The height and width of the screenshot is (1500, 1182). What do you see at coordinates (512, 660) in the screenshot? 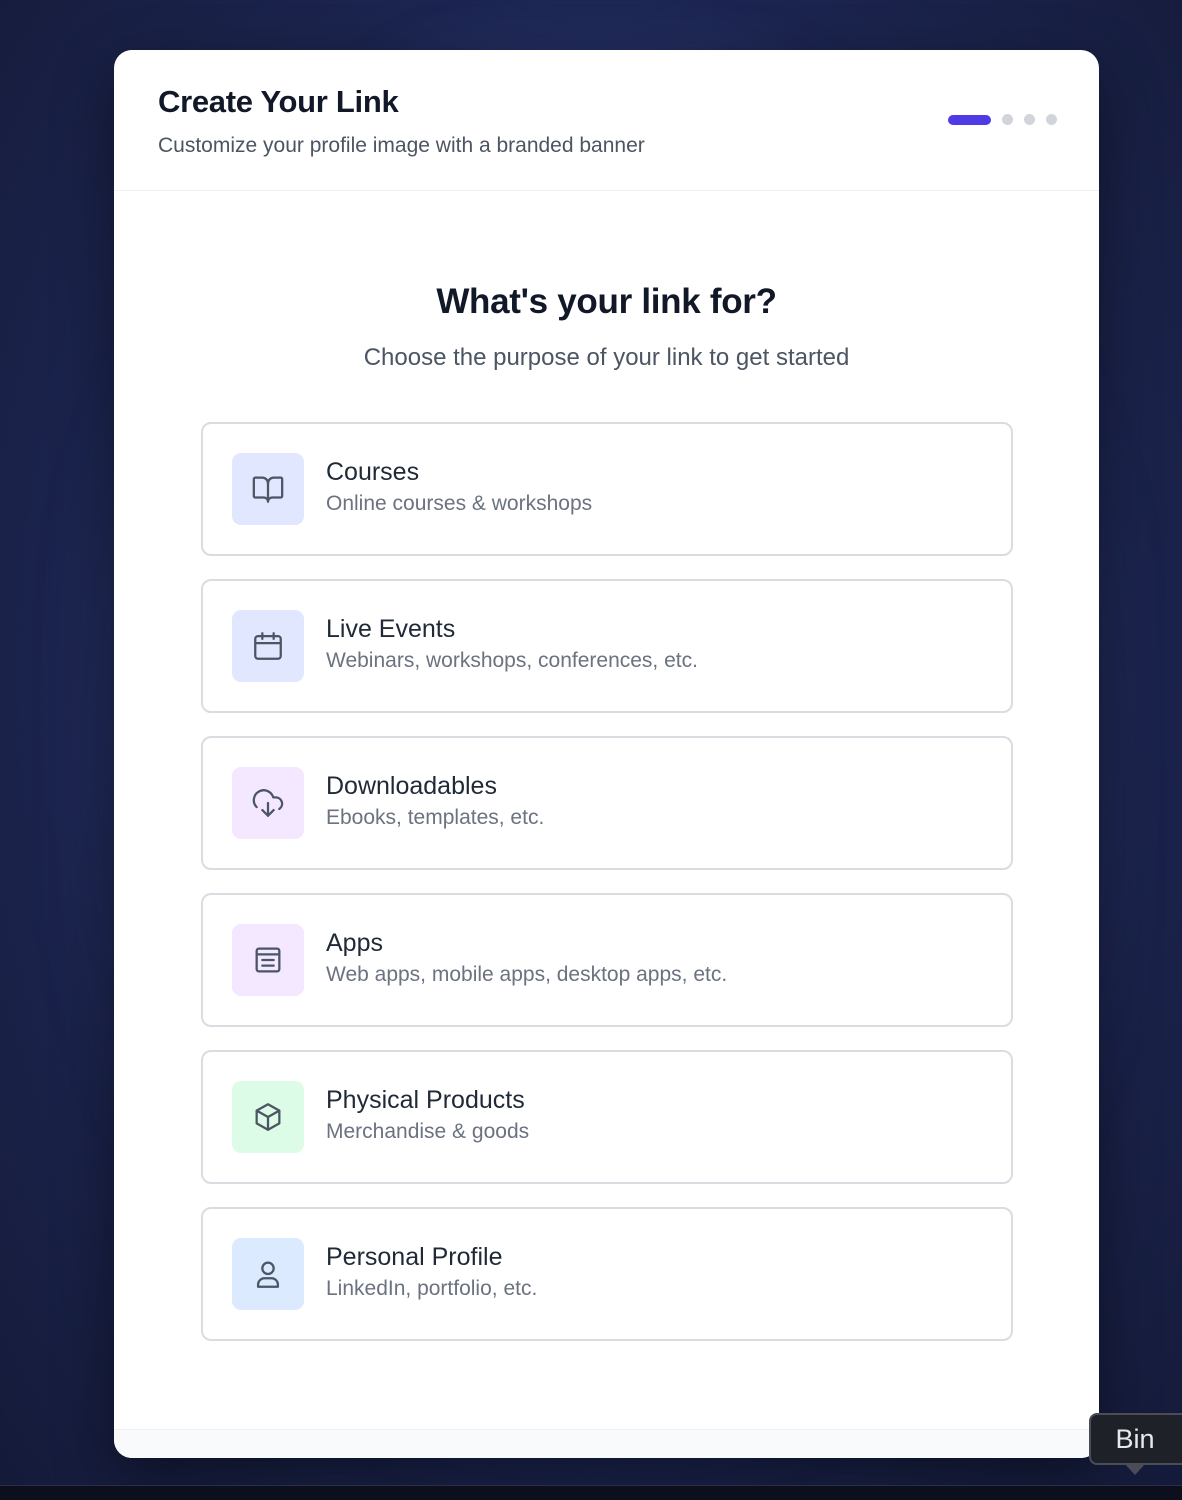
I see `option-description: Webinars, workshops, conferences, etc.` at bounding box center [512, 660].